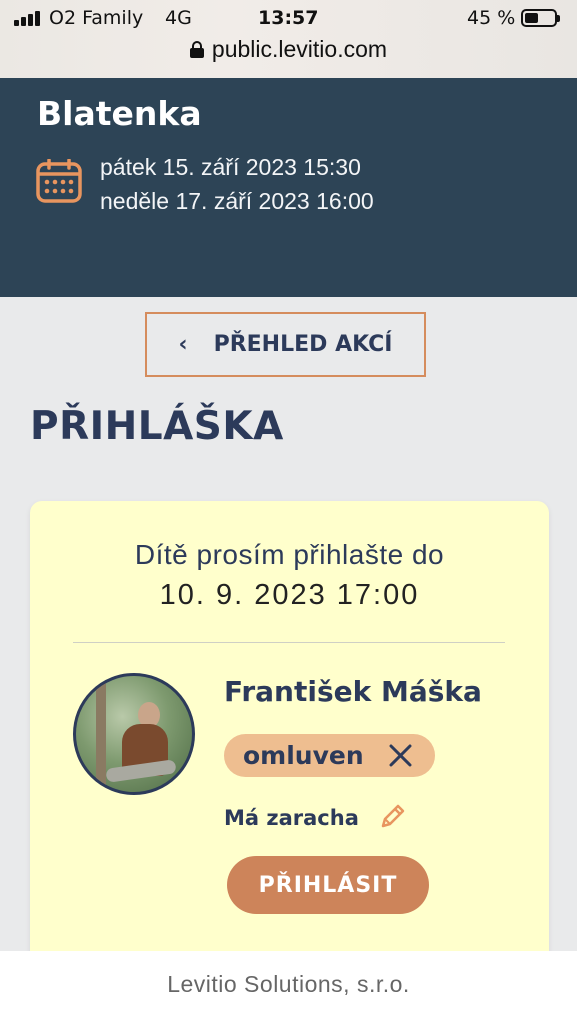 This screenshot has height=1024, width=577. What do you see at coordinates (540, 18) in the screenshot?
I see `battery-icon` at bounding box center [540, 18].